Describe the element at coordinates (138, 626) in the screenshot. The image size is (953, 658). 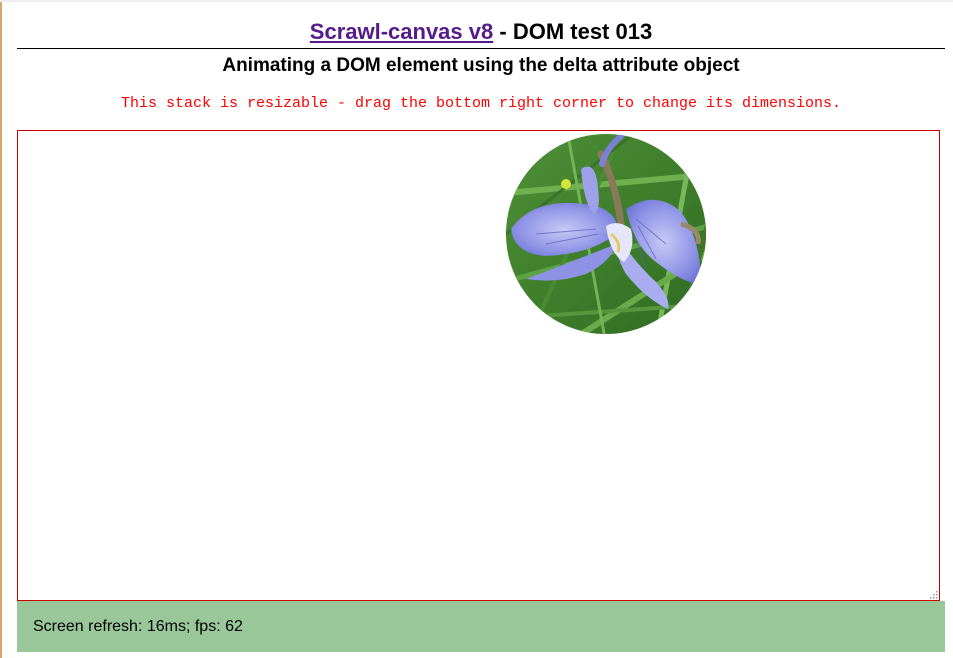
I see `frame-rate-report: Screen refresh: 16ms; fps: 62` at that location.